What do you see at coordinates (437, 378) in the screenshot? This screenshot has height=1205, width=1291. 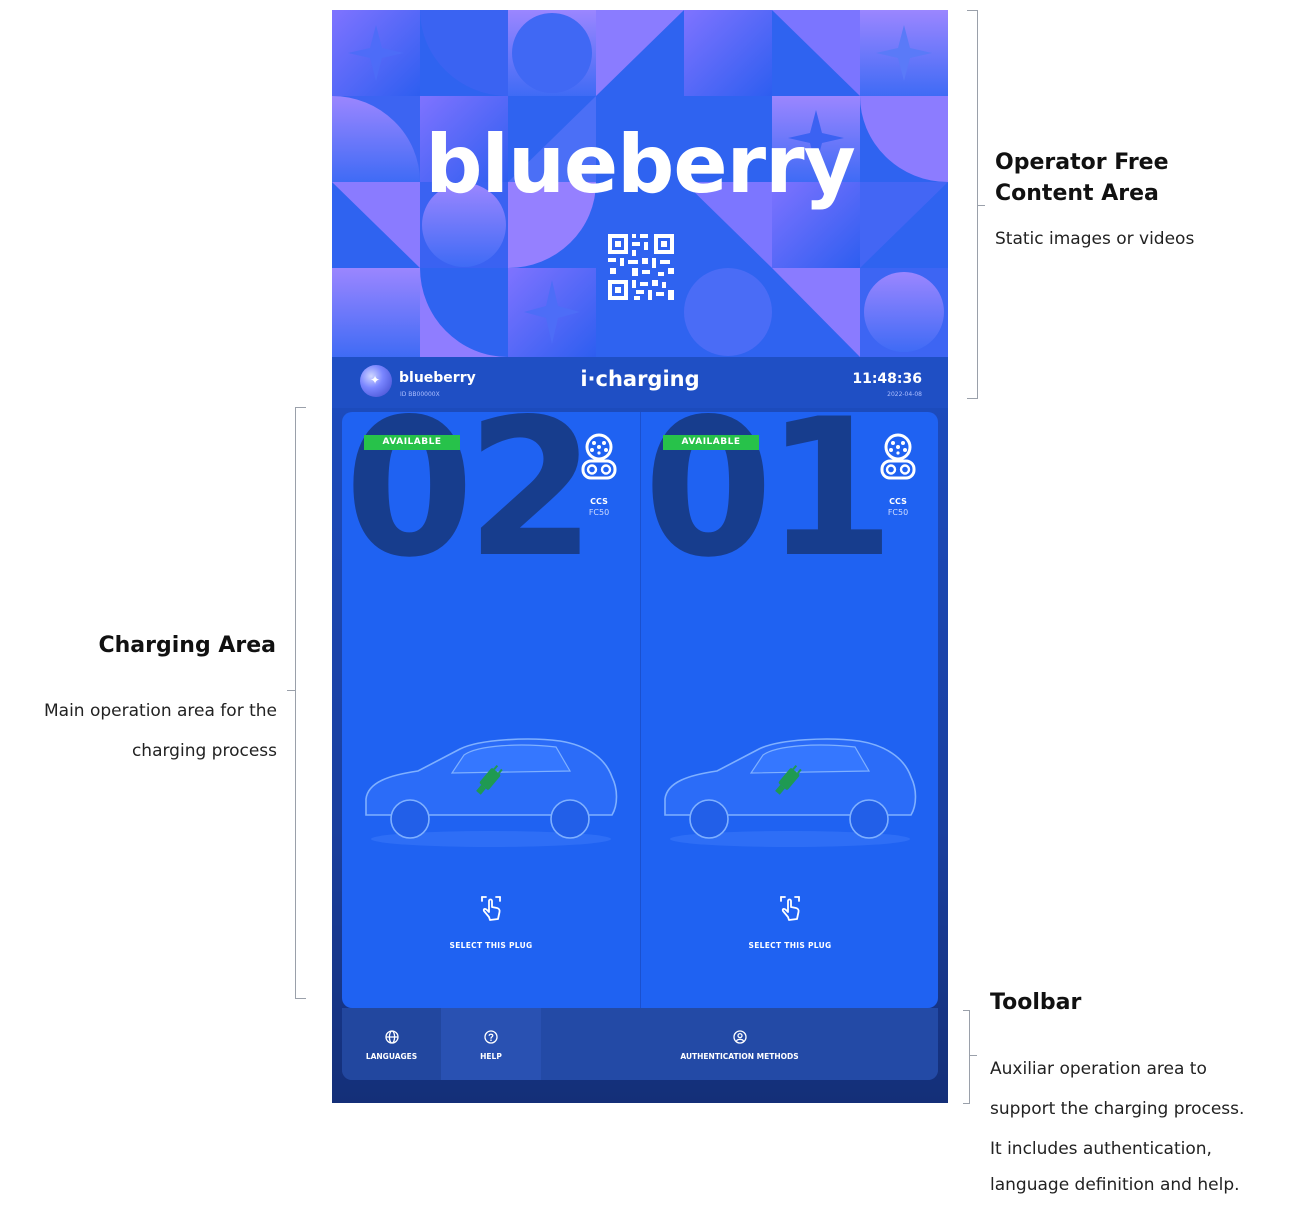 I see `header-brand: blueberry` at bounding box center [437, 378].